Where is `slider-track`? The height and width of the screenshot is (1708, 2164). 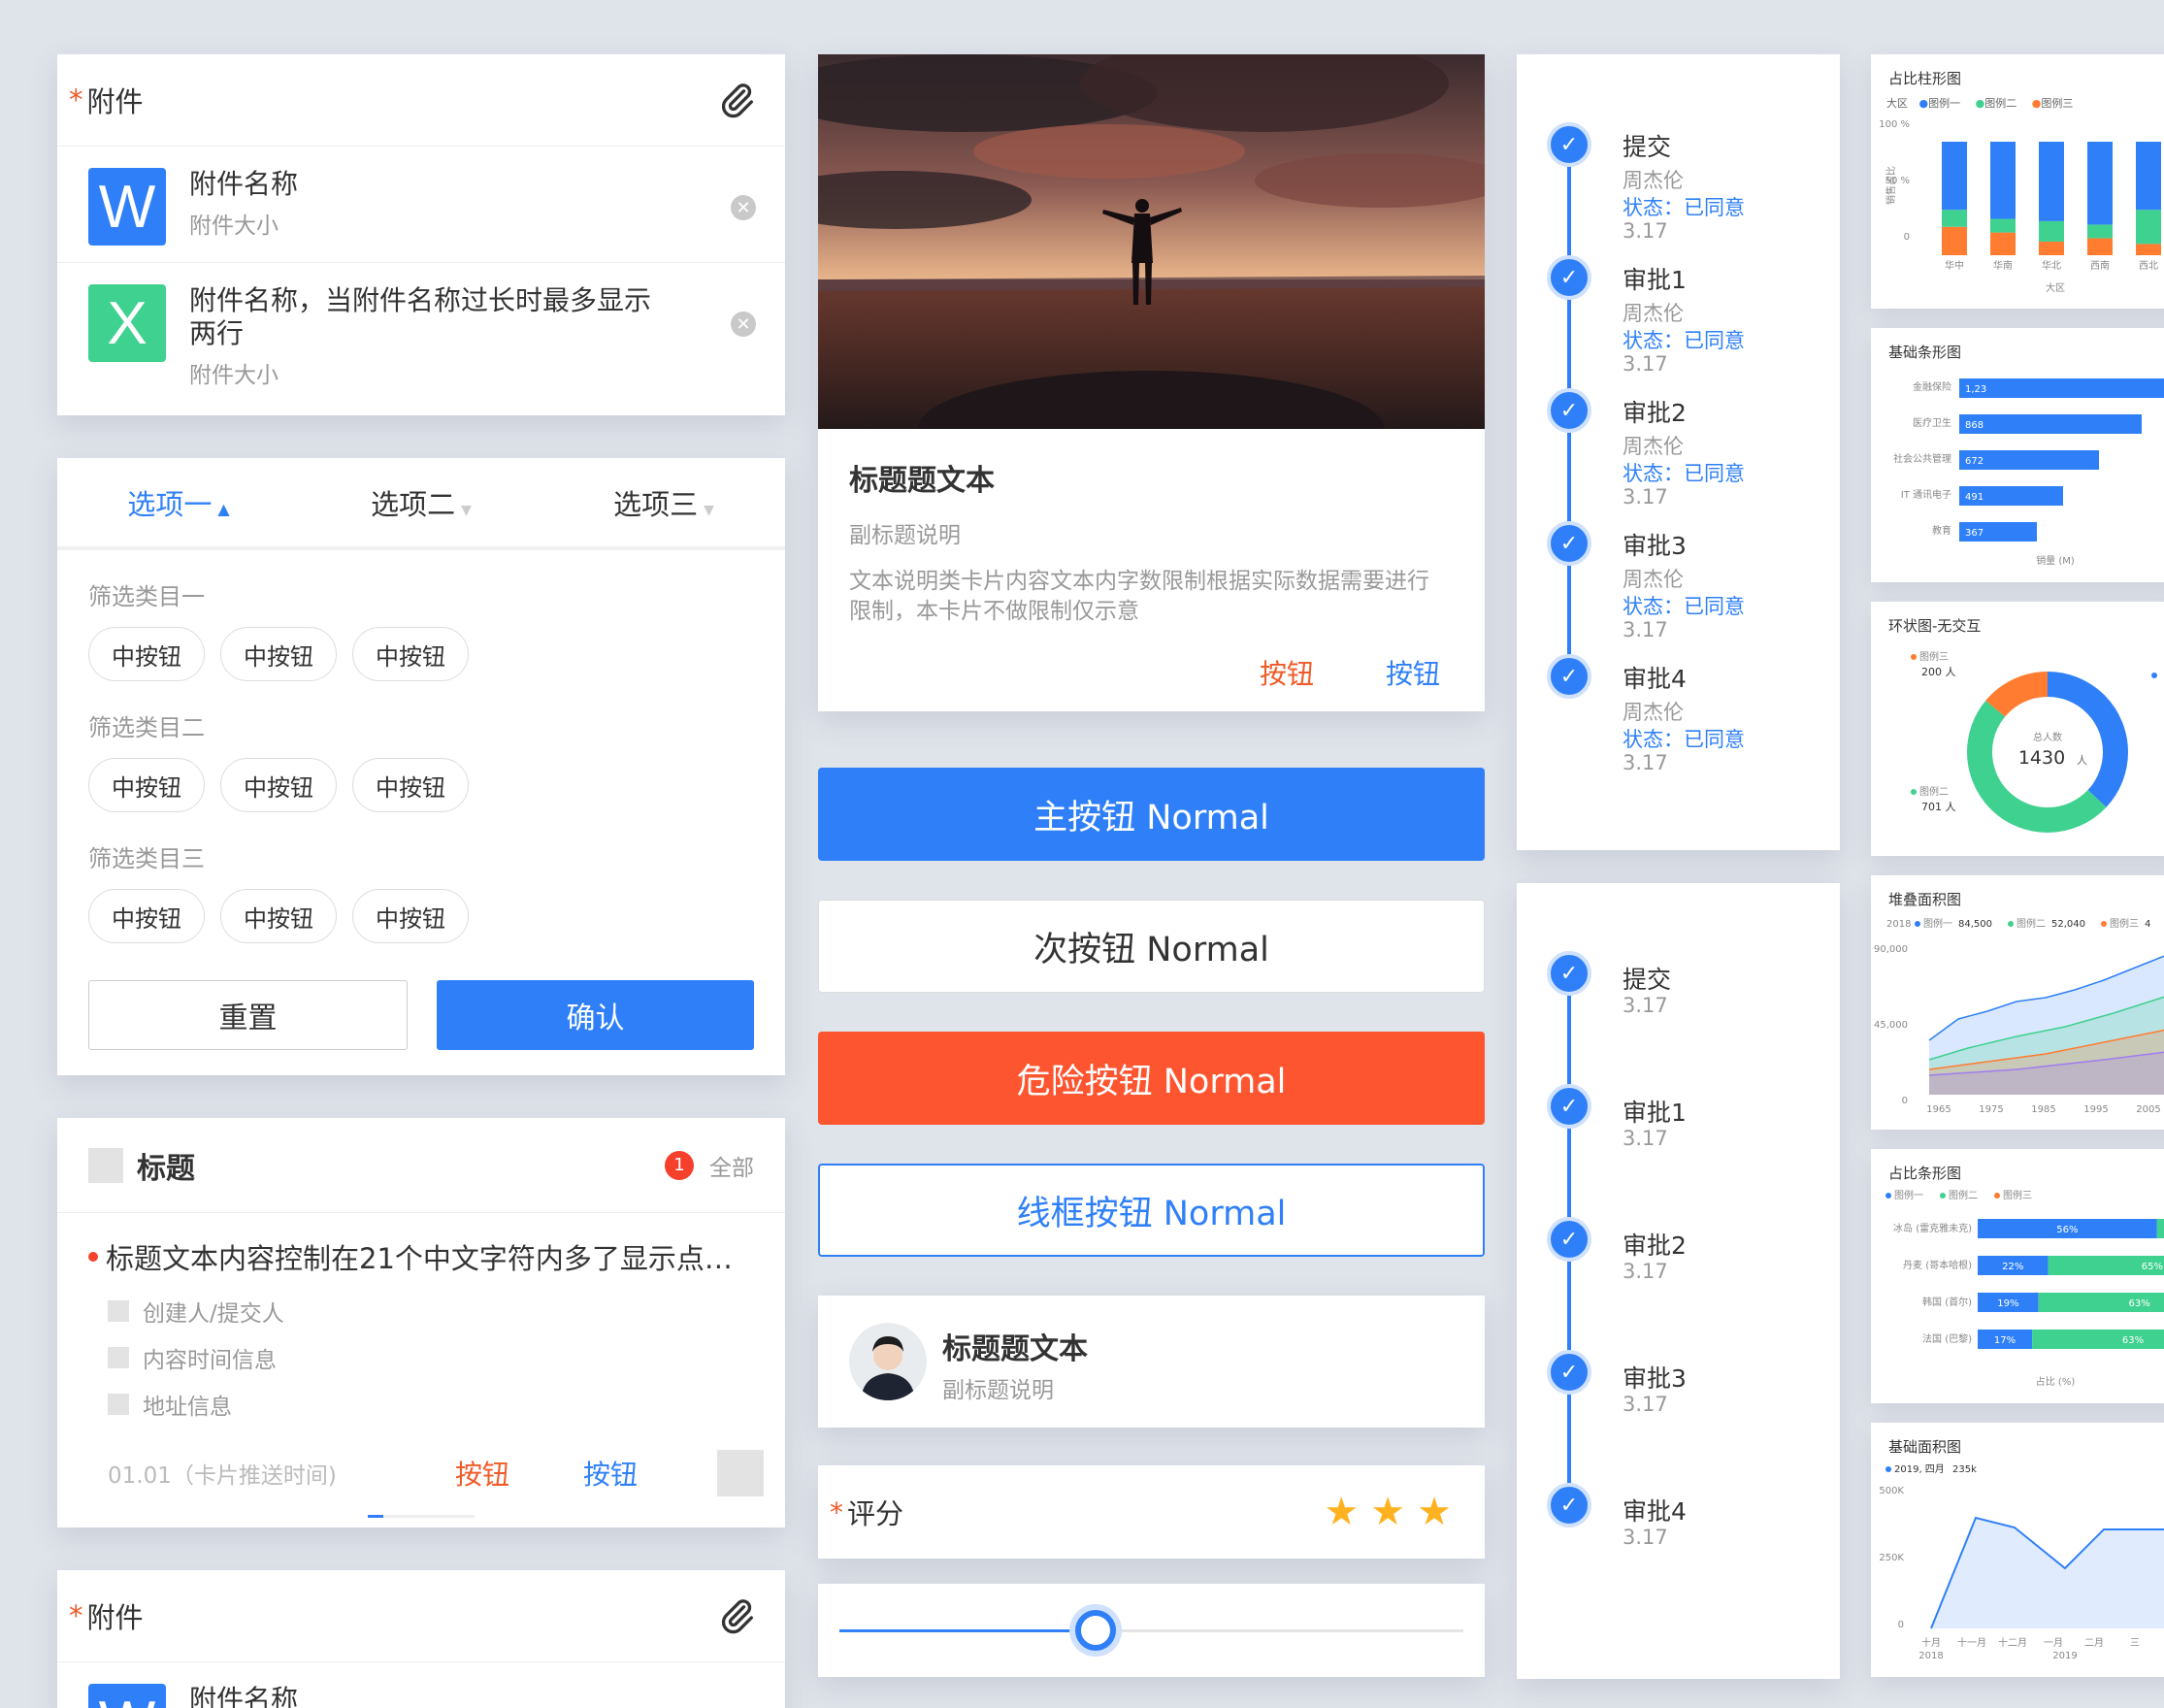 slider-track is located at coordinates (1151, 1630).